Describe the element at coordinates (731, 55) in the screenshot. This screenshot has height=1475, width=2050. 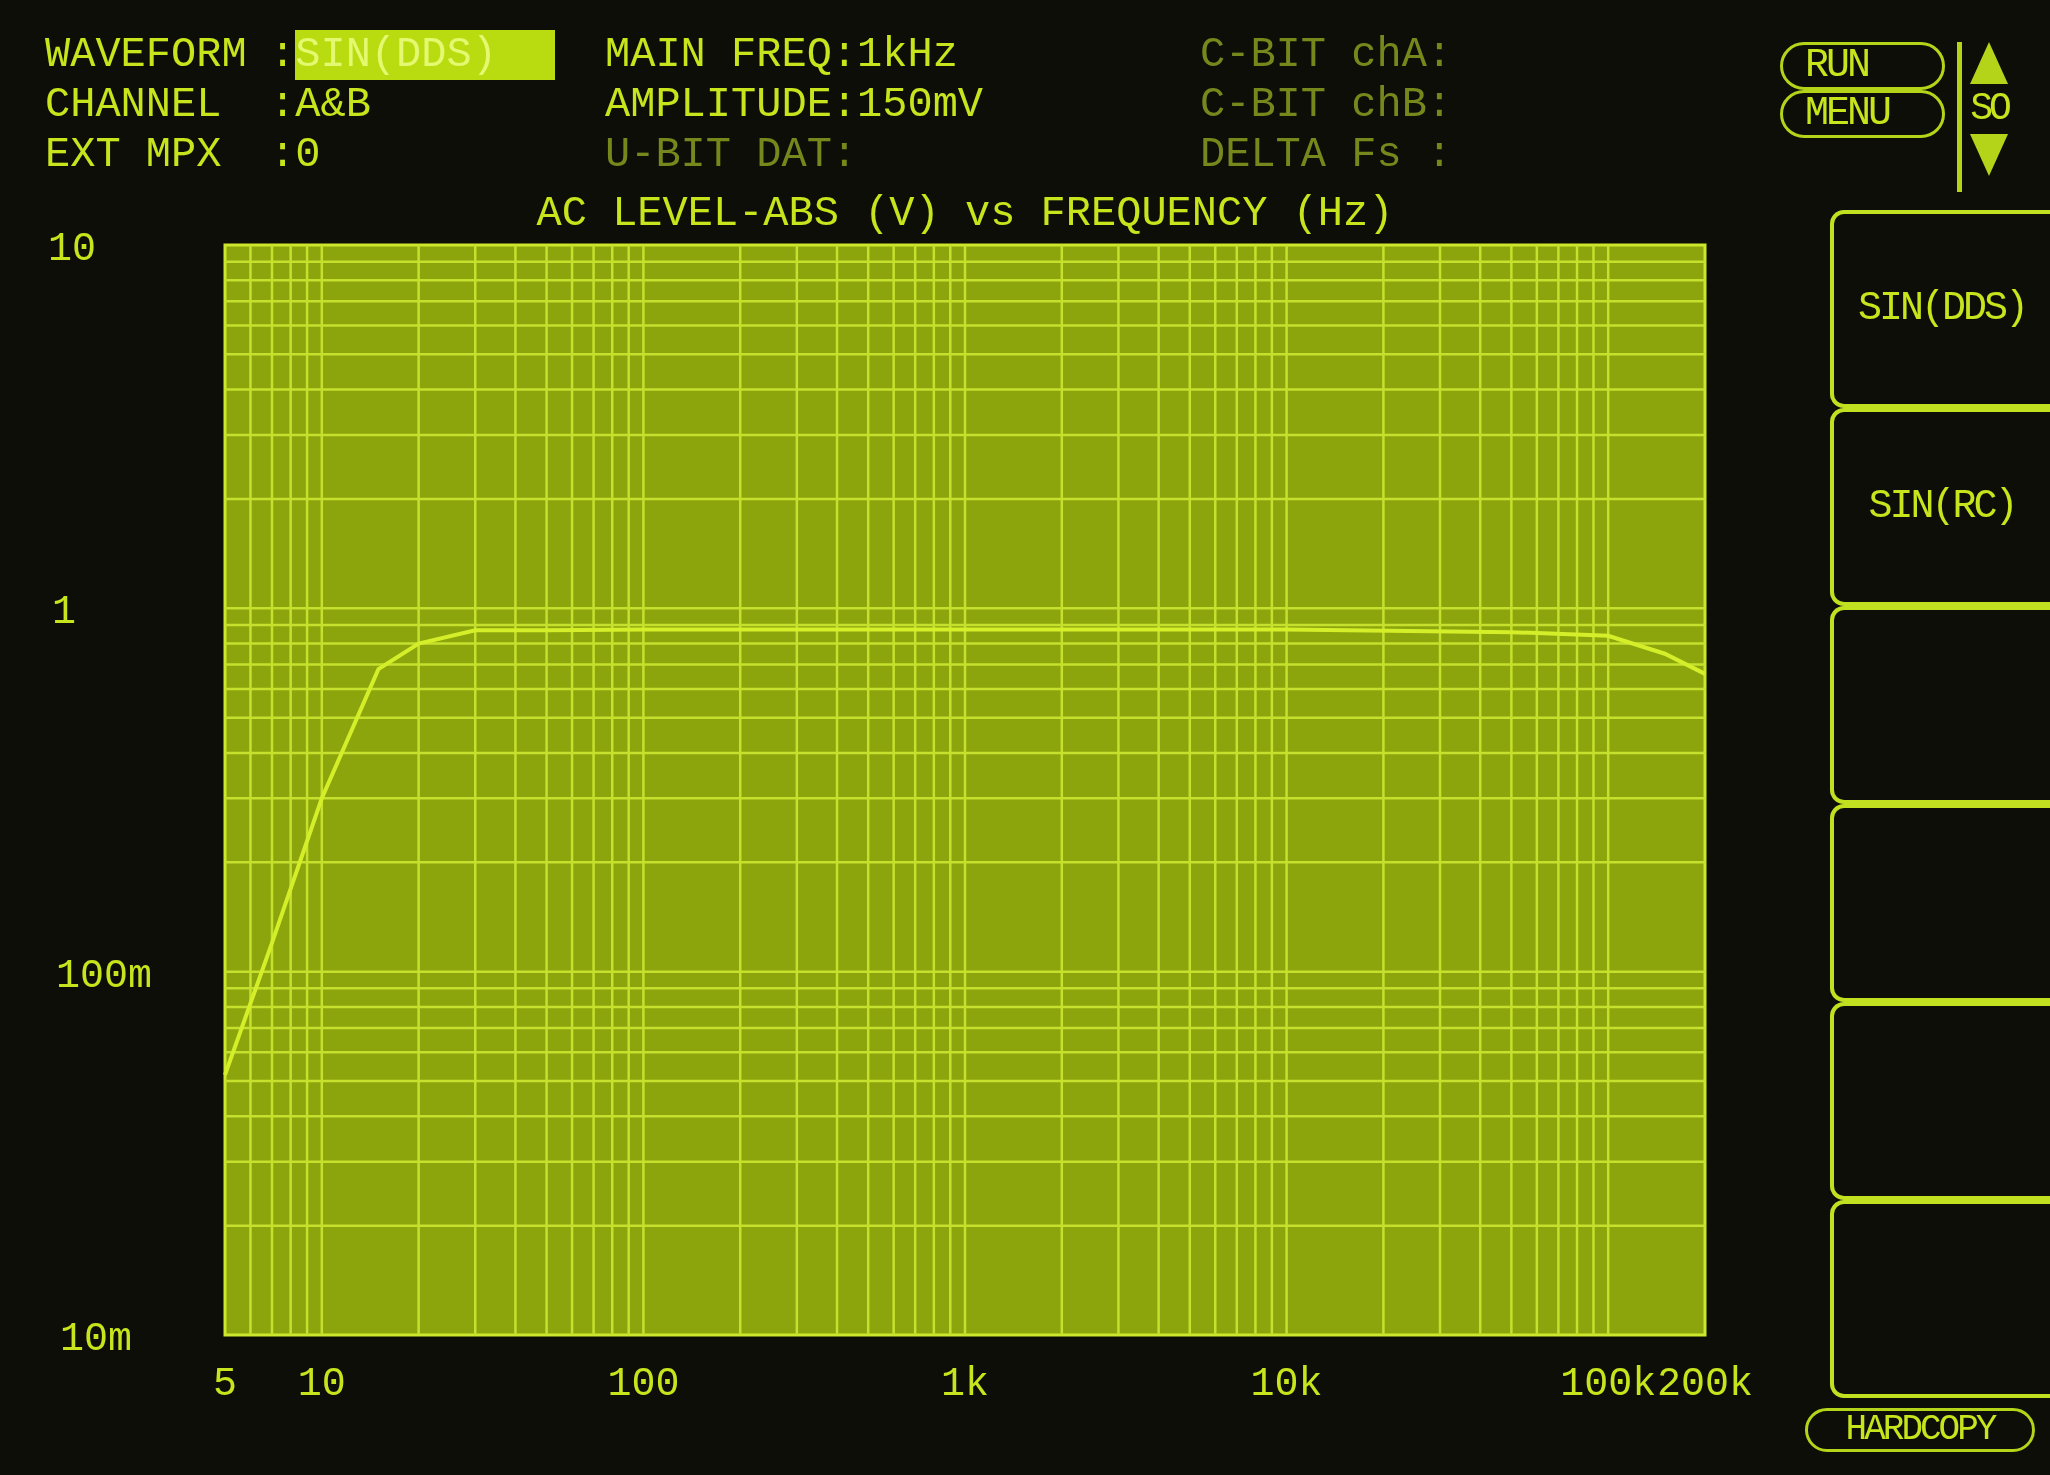
I see `status-label: MAIN FREQ:` at that location.